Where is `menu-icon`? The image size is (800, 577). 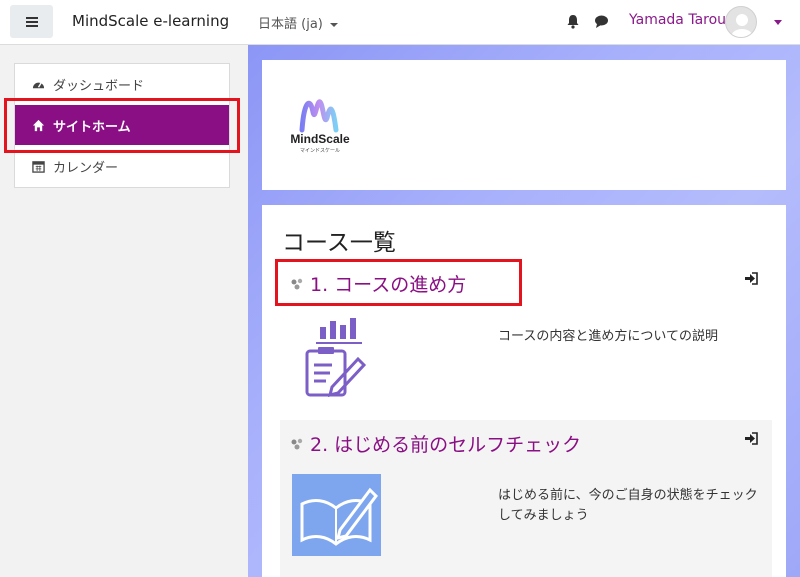 menu-icon is located at coordinates (31, 21).